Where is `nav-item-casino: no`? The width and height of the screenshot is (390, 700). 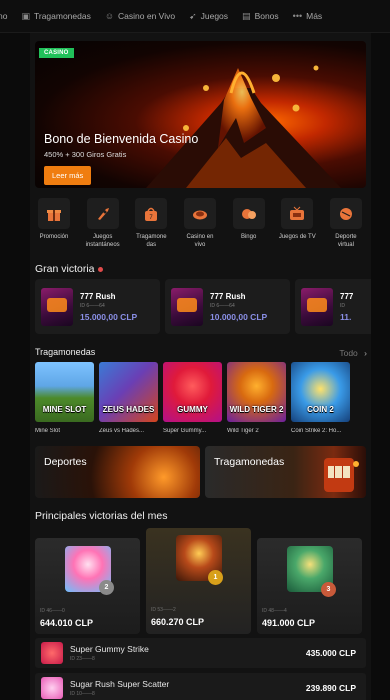 nav-item-casino: no is located at coordinates (3, 16).